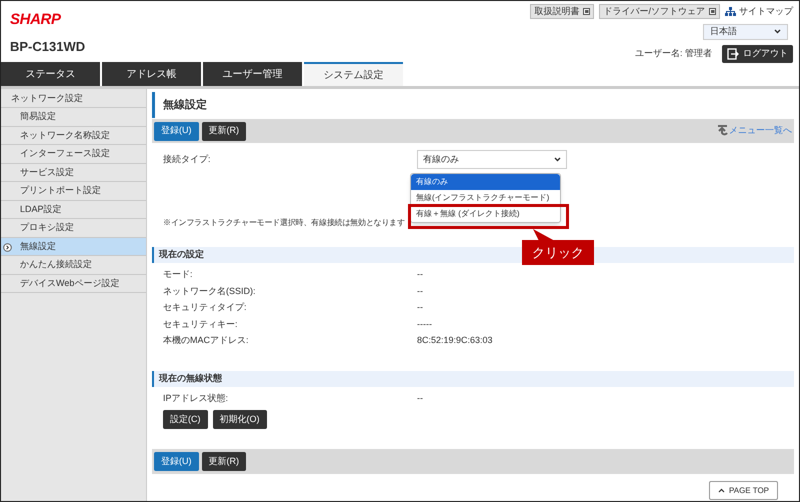 The image size is (800, 502). I want to click on sidebar-item: LDAP設定, so click(73, 209).